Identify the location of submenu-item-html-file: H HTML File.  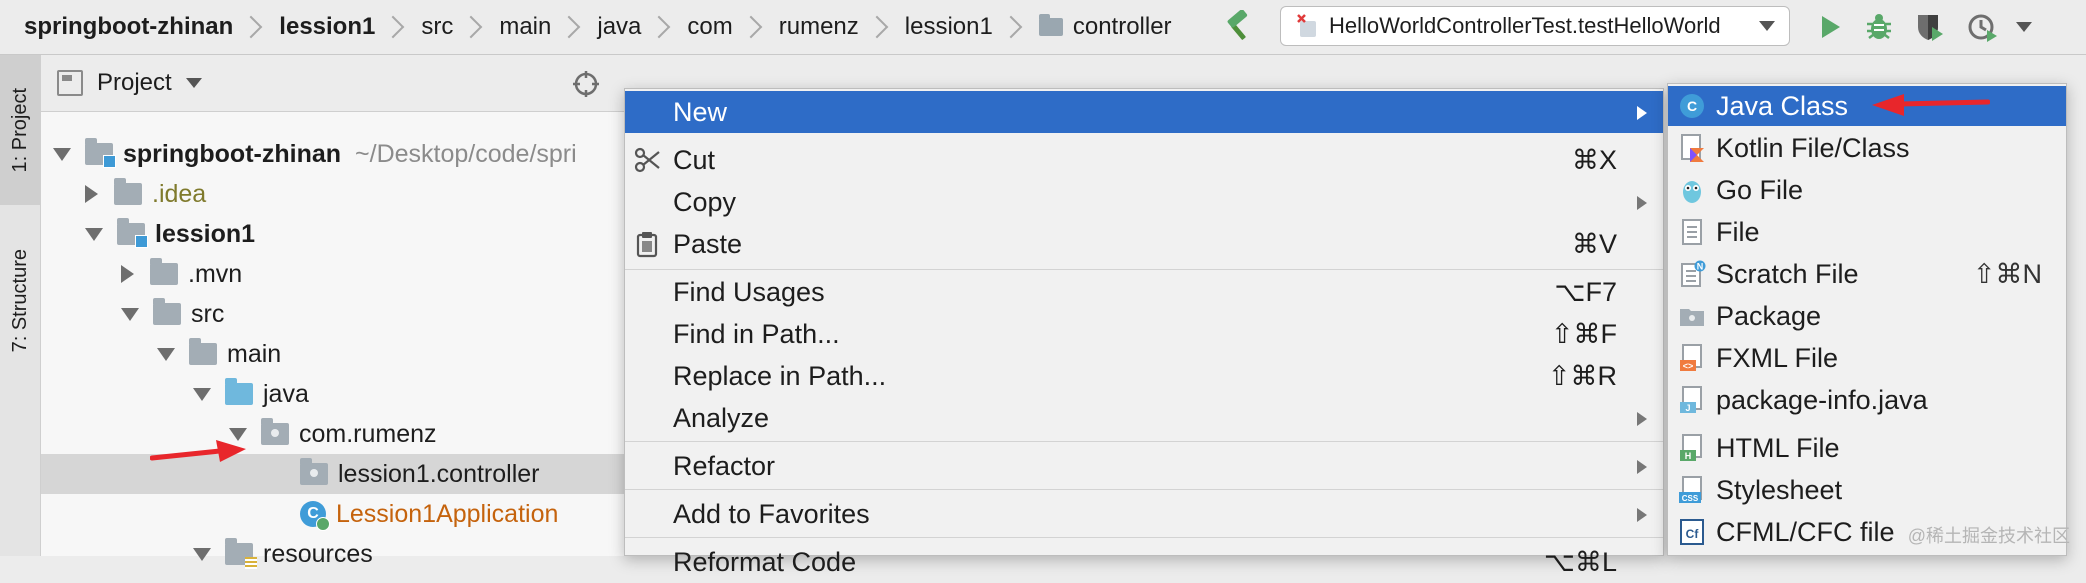
(1867, 448).